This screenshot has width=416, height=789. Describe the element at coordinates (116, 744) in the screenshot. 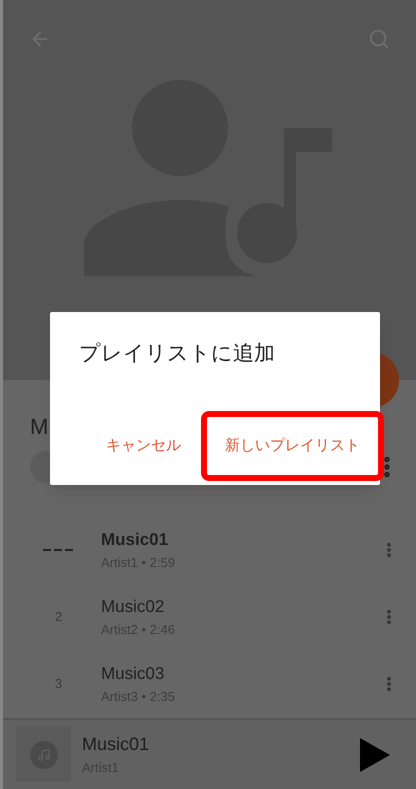

I see `now-playing-title: Music01` at that location.